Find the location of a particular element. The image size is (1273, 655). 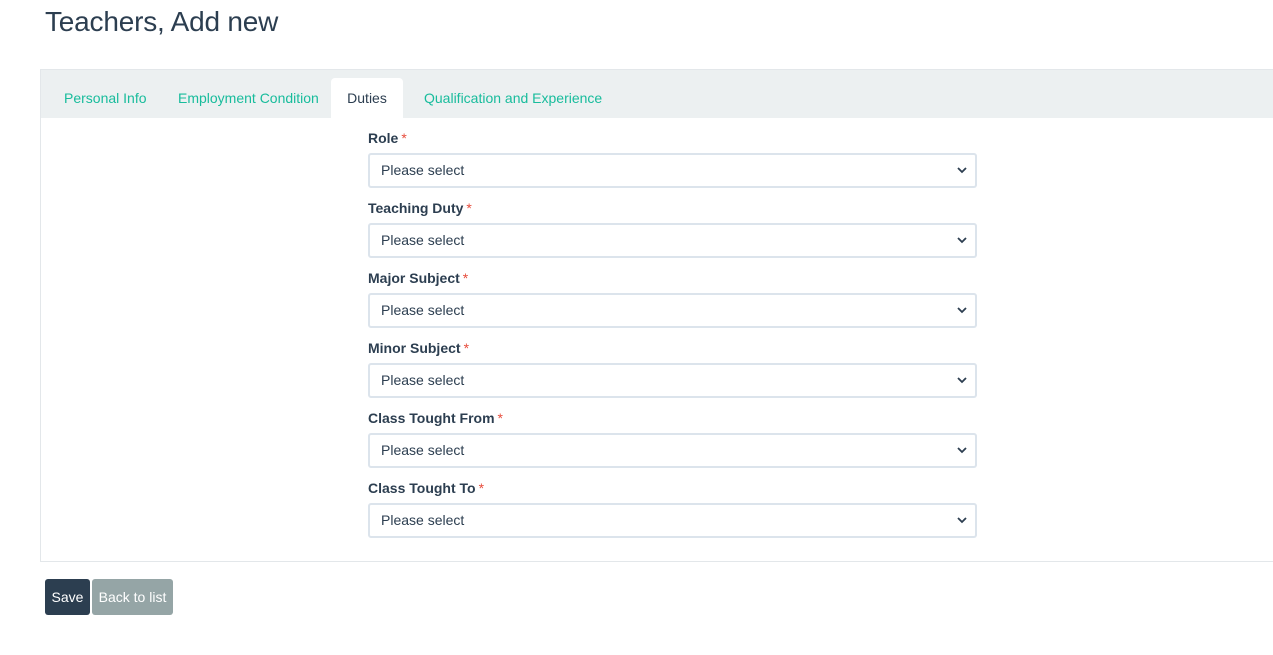

tab-personal-info: Personal Info is located at coordinates (105, 98).